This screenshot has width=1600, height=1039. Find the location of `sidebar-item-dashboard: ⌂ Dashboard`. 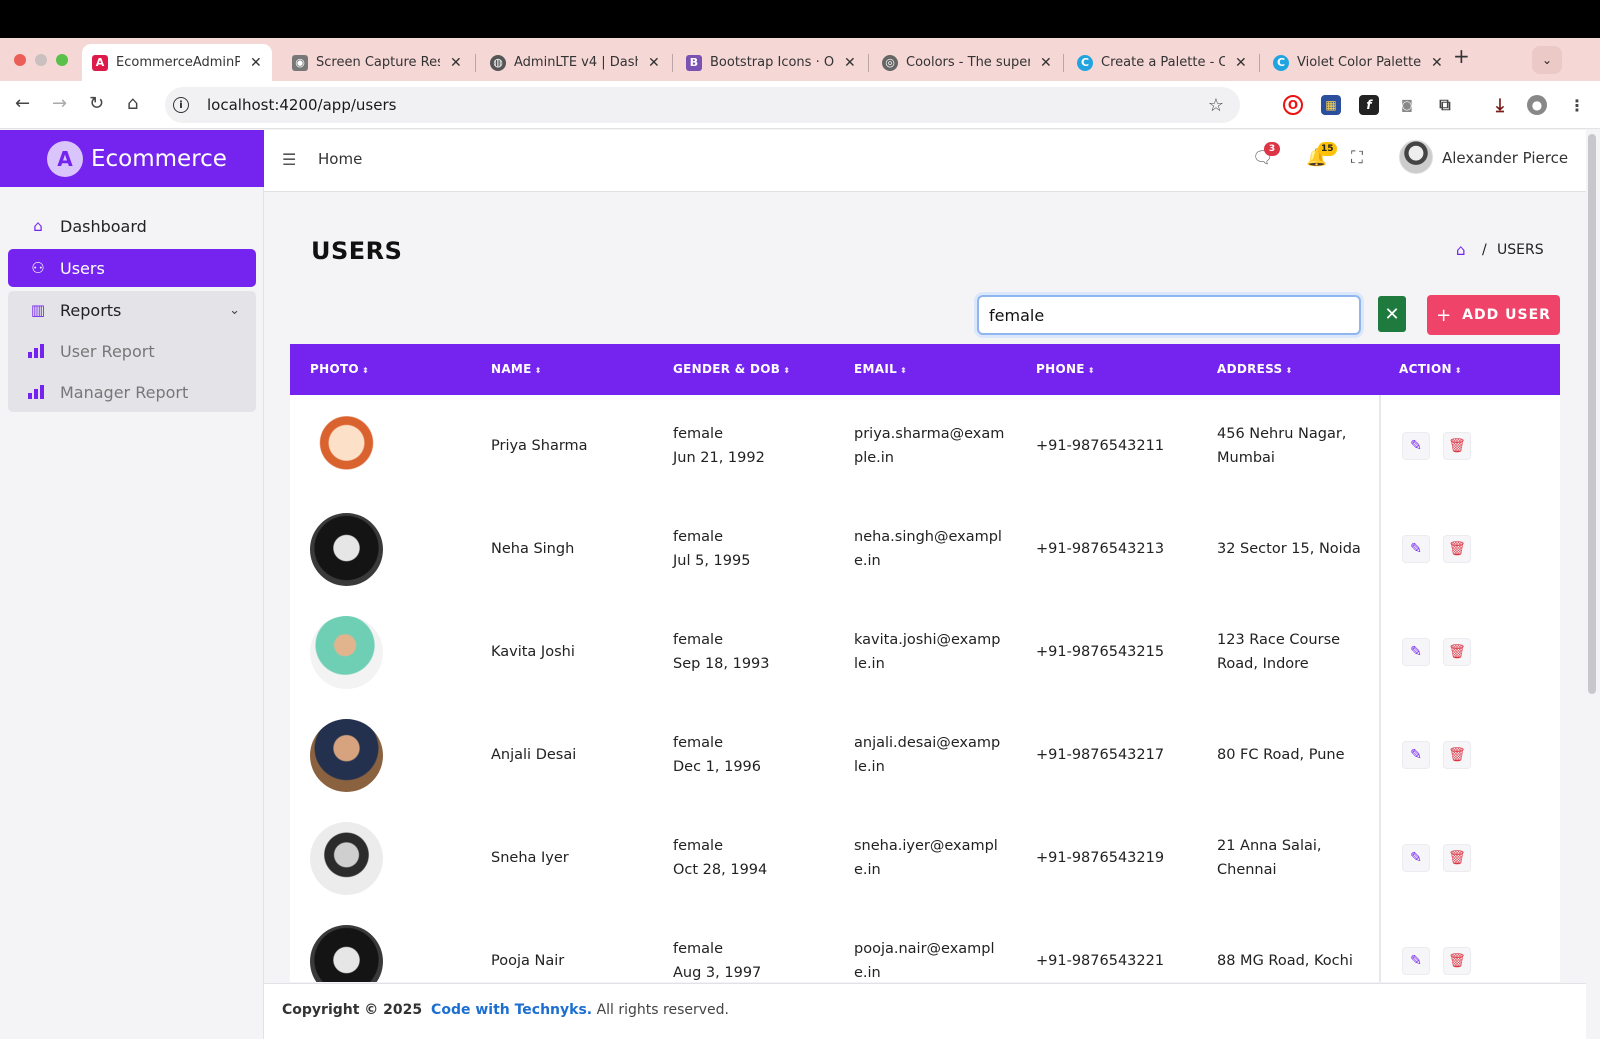

sidebar-item-dashboard: ⌂ Dashboard is located at coordinates (132, 226).